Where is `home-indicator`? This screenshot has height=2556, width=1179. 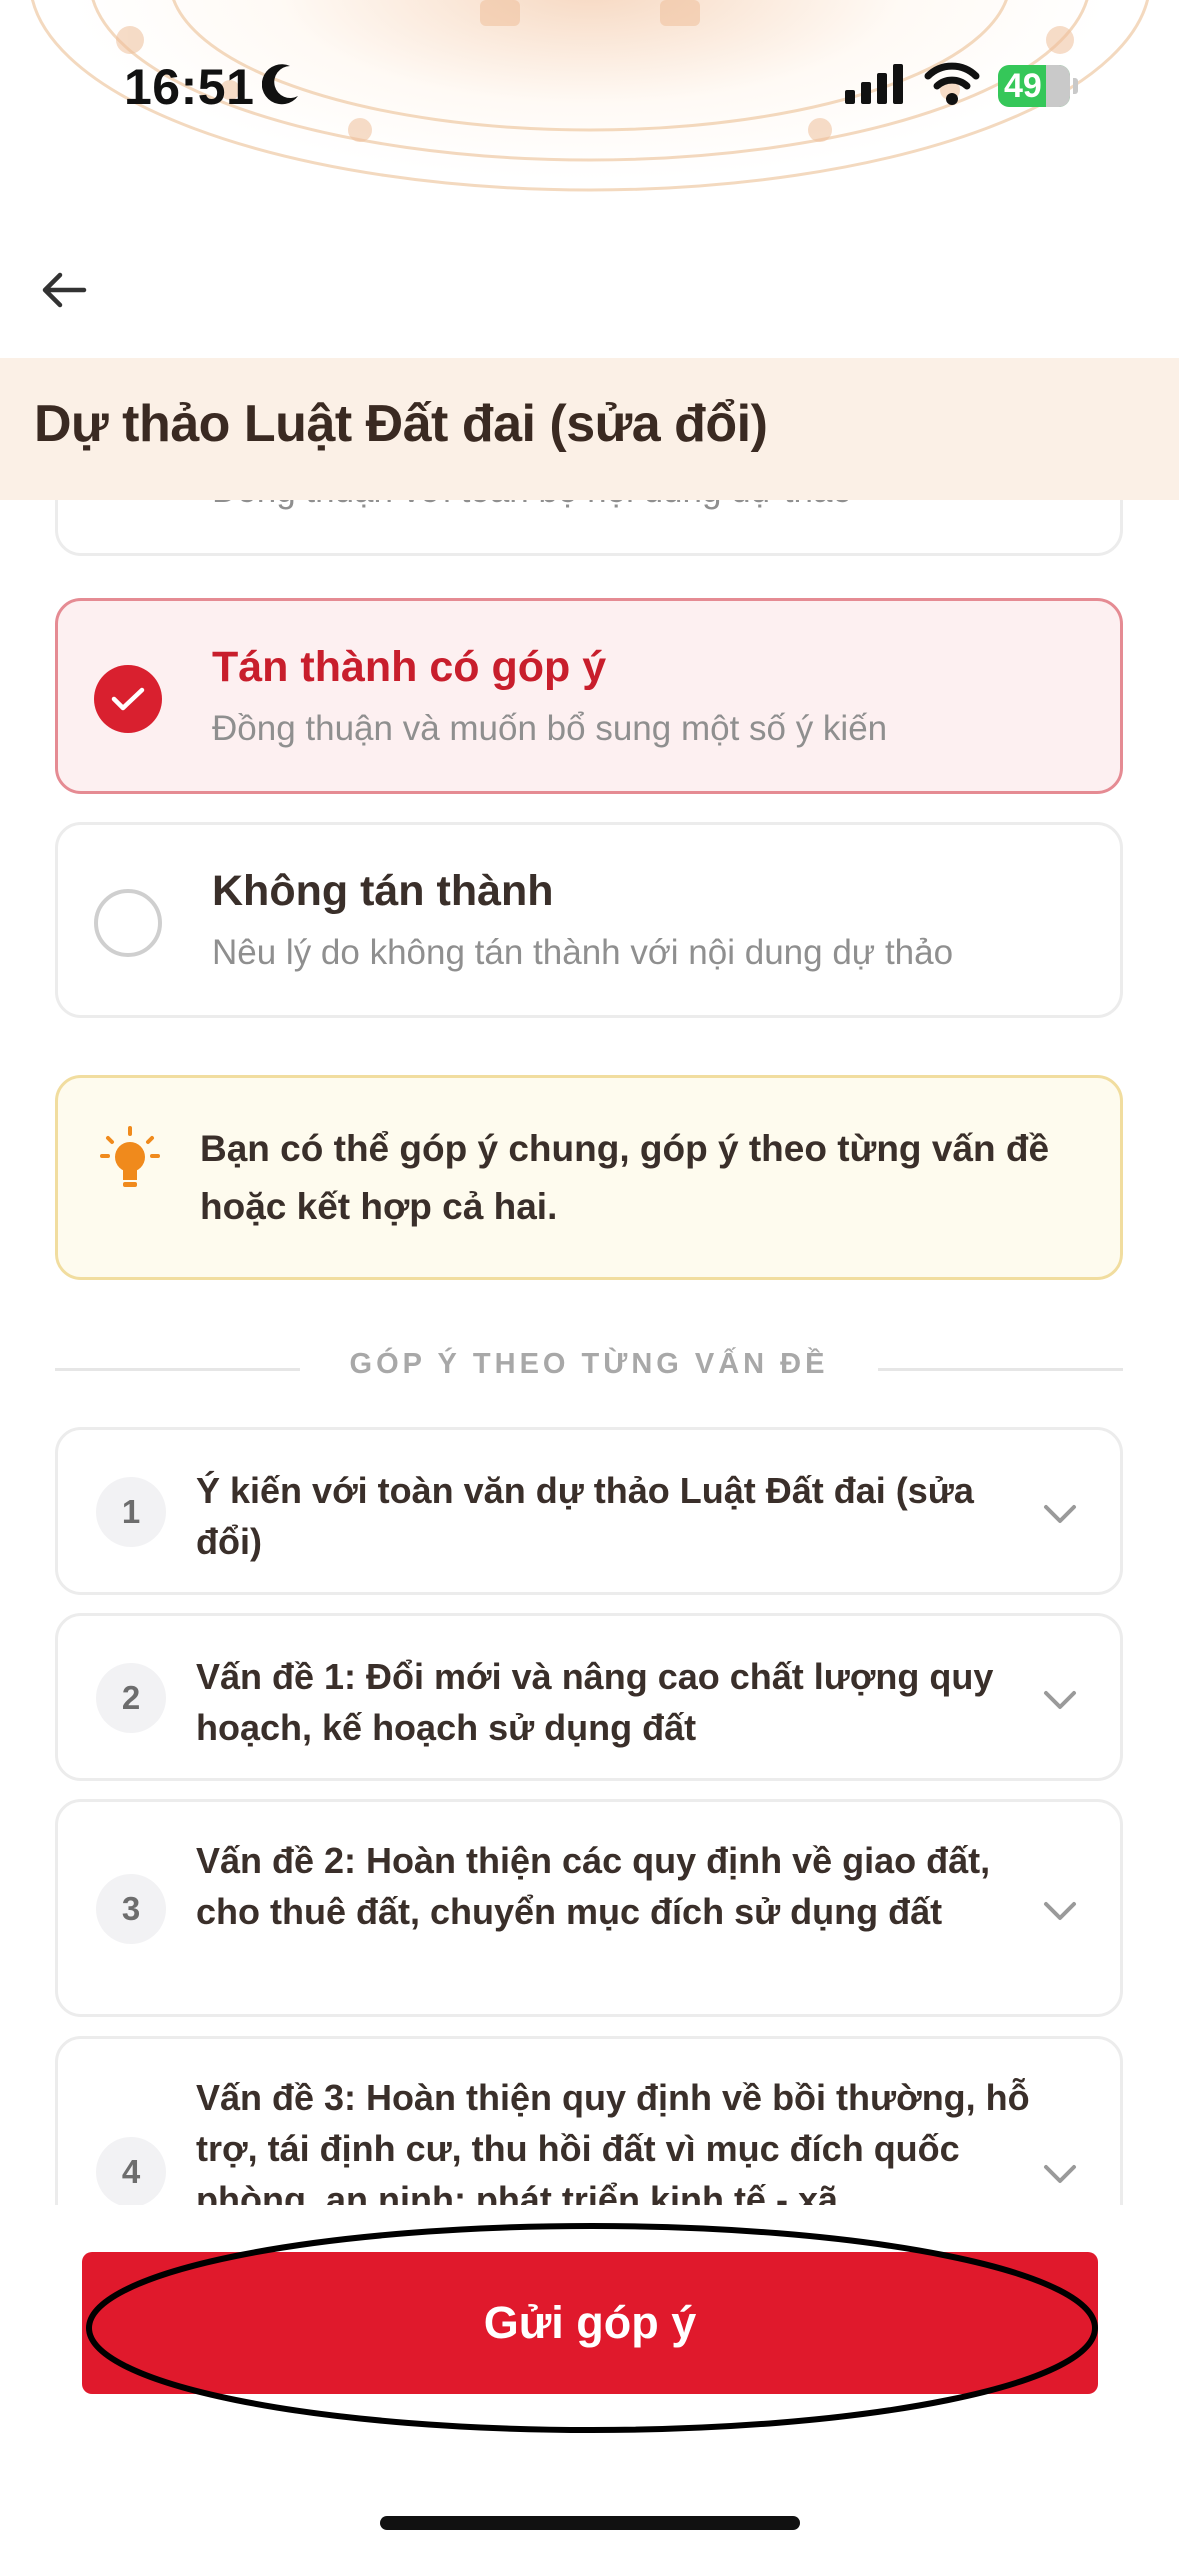
home-indicator is located at coordinates (590, 2523).